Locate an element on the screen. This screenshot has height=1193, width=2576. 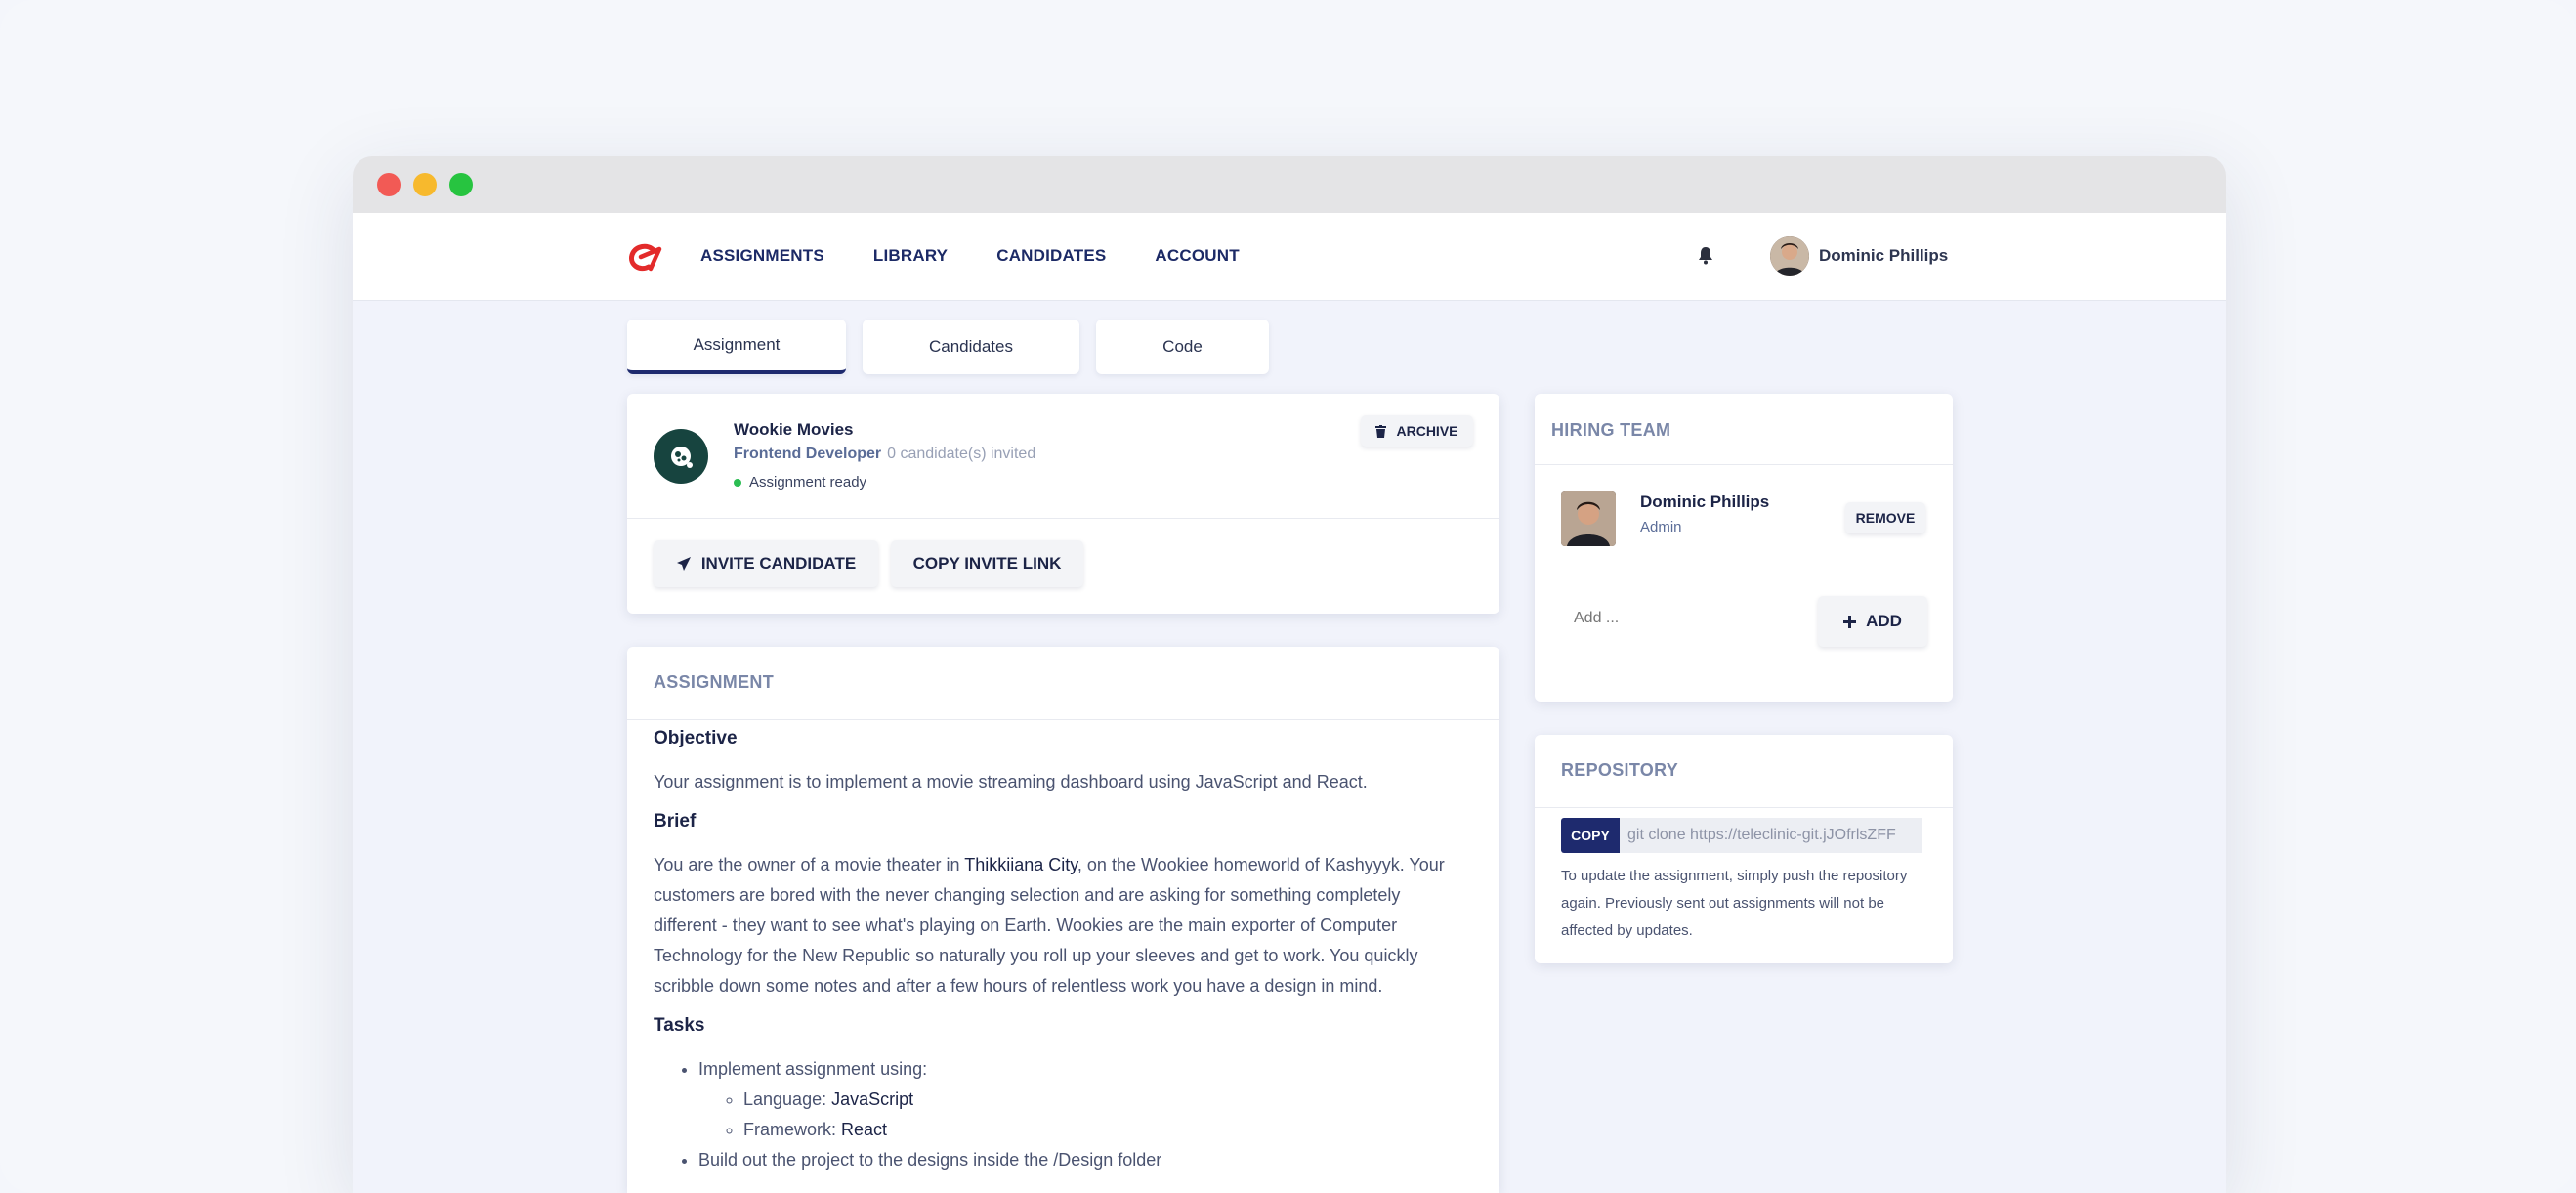
language-value: JavaScript is located at coordinates (872, 1099).